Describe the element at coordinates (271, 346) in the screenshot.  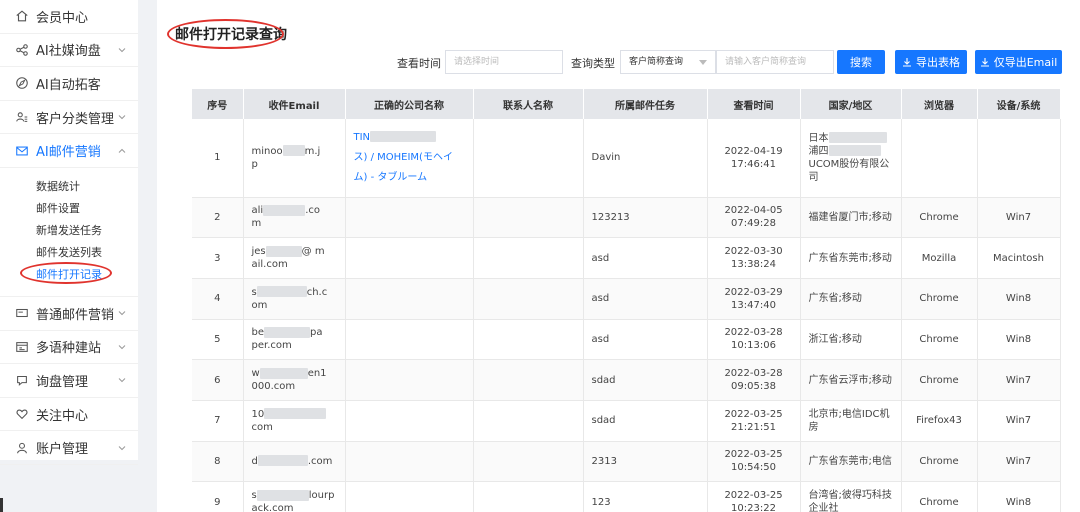
I see `email-part: per.com` at that location.